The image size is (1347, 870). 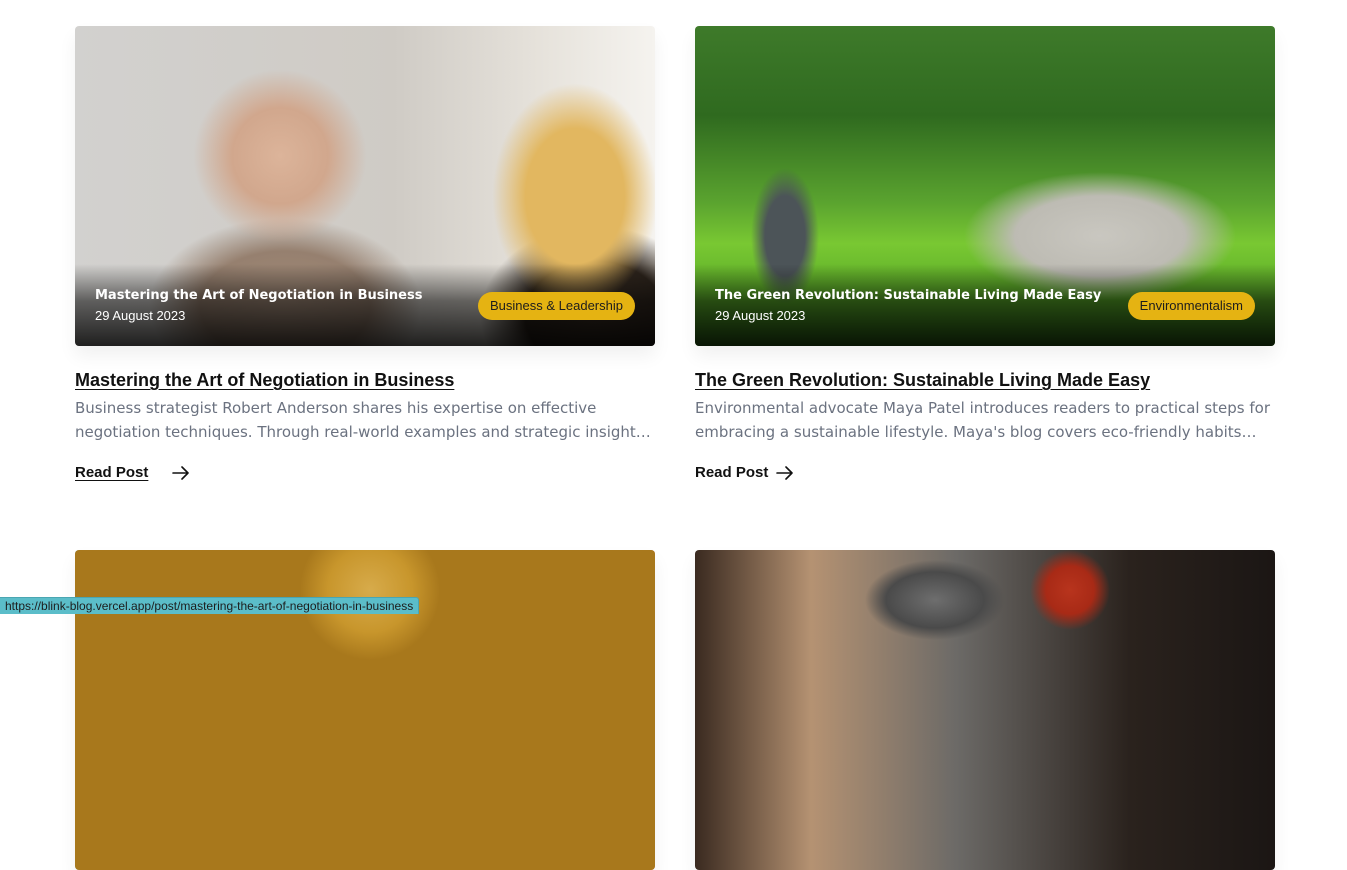 I want to click on category-badge: Business & Leadership, so click(x=556, y=306).